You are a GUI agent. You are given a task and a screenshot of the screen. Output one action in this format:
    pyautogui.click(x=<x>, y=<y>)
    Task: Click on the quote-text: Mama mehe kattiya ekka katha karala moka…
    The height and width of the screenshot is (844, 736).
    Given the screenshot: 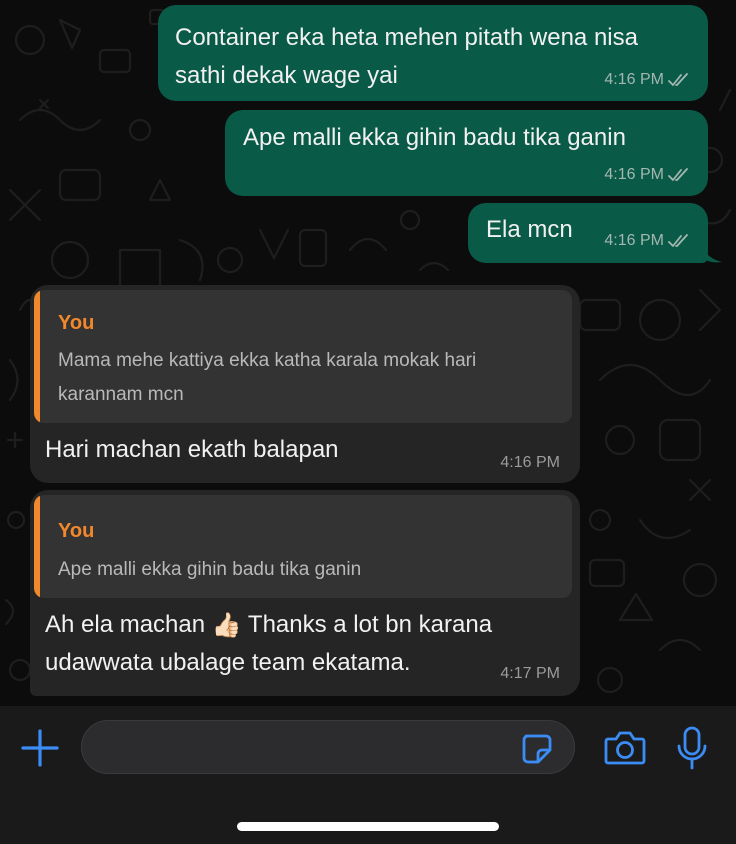 What is the action you would take?
    pyautogui.click(x=267, y=360)
    